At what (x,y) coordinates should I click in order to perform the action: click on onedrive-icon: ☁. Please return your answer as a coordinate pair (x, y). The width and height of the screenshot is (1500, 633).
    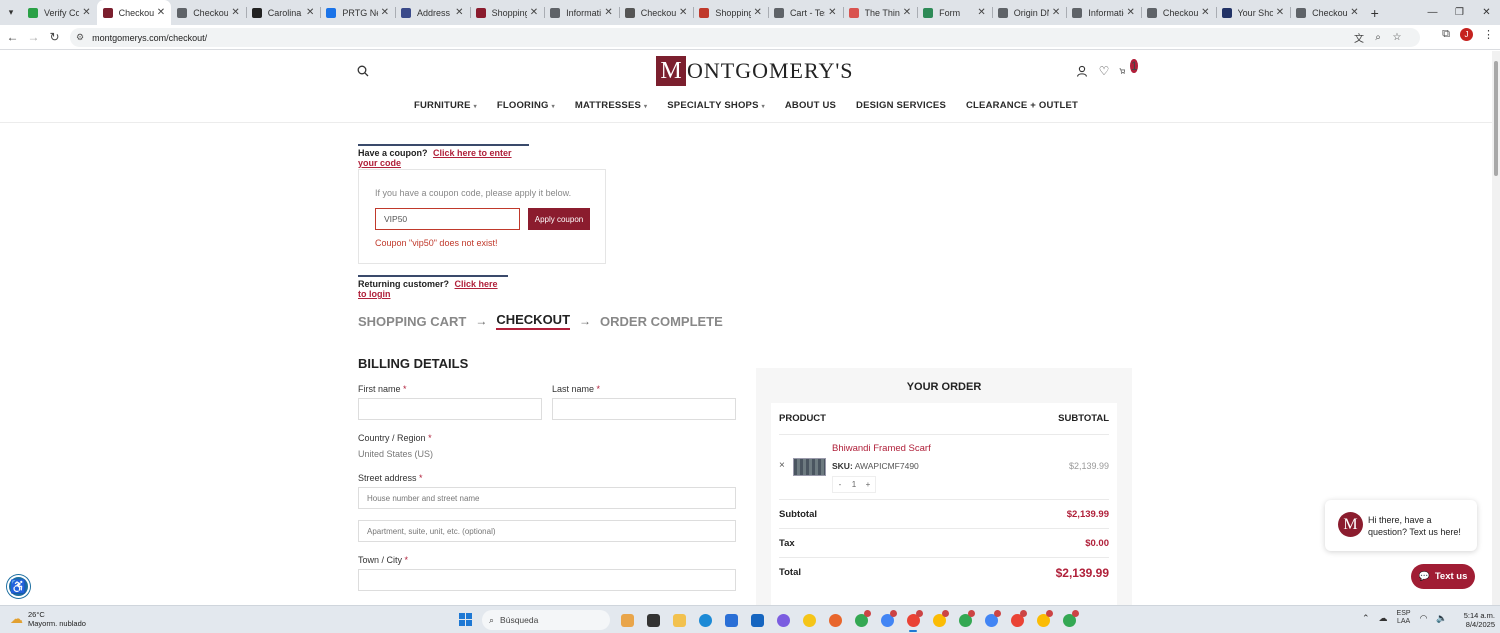
    Looking at the image, I should click on (1383, 618).